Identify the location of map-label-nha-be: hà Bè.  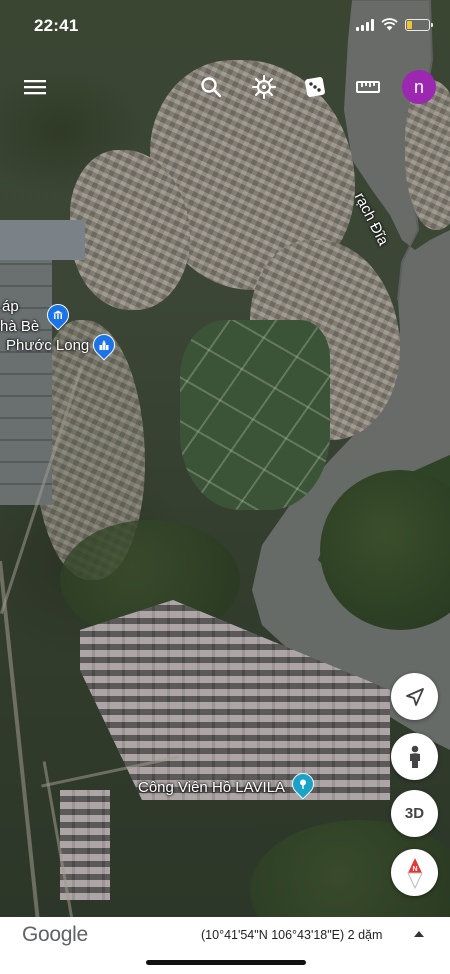
(19, 326).